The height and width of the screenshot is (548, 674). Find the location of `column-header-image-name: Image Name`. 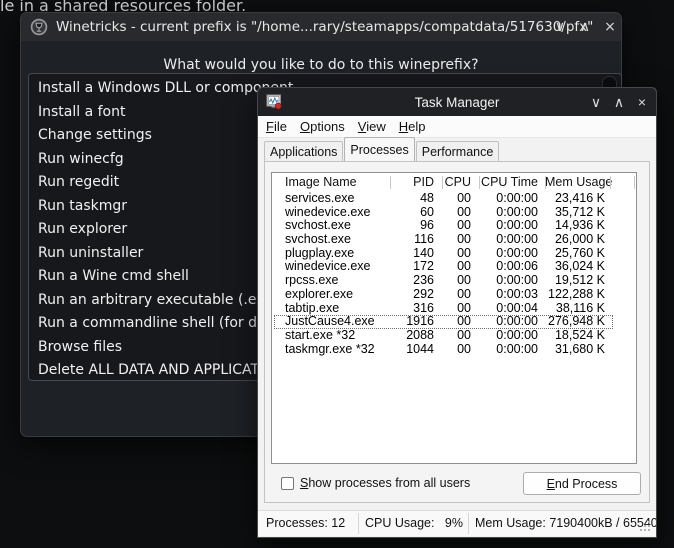

column-header-image-name: Image Name is located at coordinates (335, 182).